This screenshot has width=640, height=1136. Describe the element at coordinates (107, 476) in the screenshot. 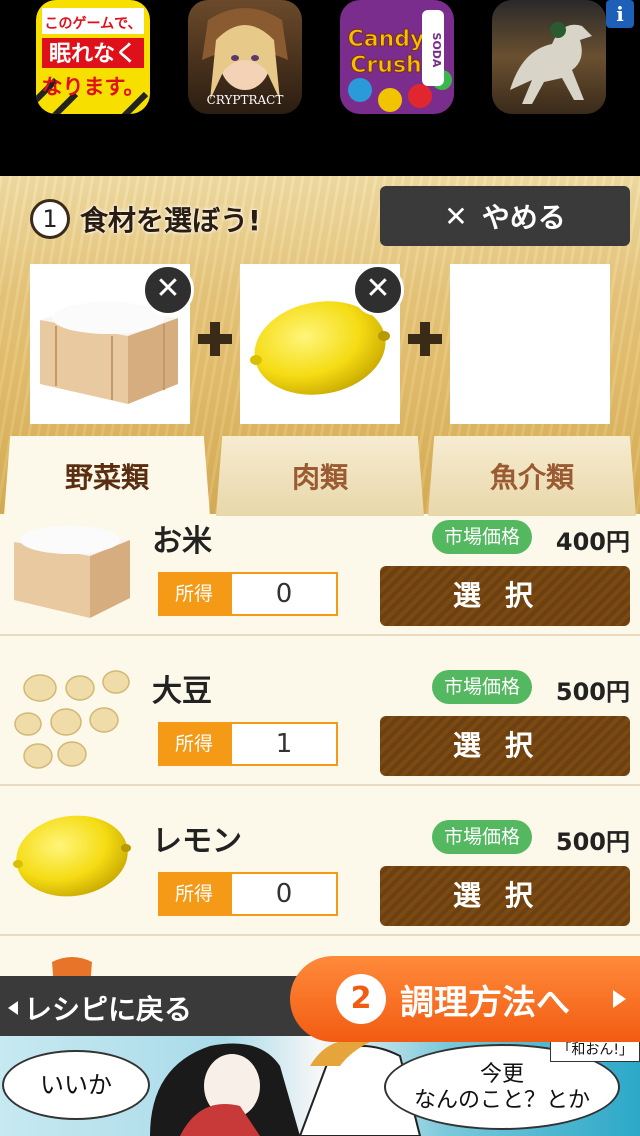

I see `tab-vegetables: 野菜類` at that location.